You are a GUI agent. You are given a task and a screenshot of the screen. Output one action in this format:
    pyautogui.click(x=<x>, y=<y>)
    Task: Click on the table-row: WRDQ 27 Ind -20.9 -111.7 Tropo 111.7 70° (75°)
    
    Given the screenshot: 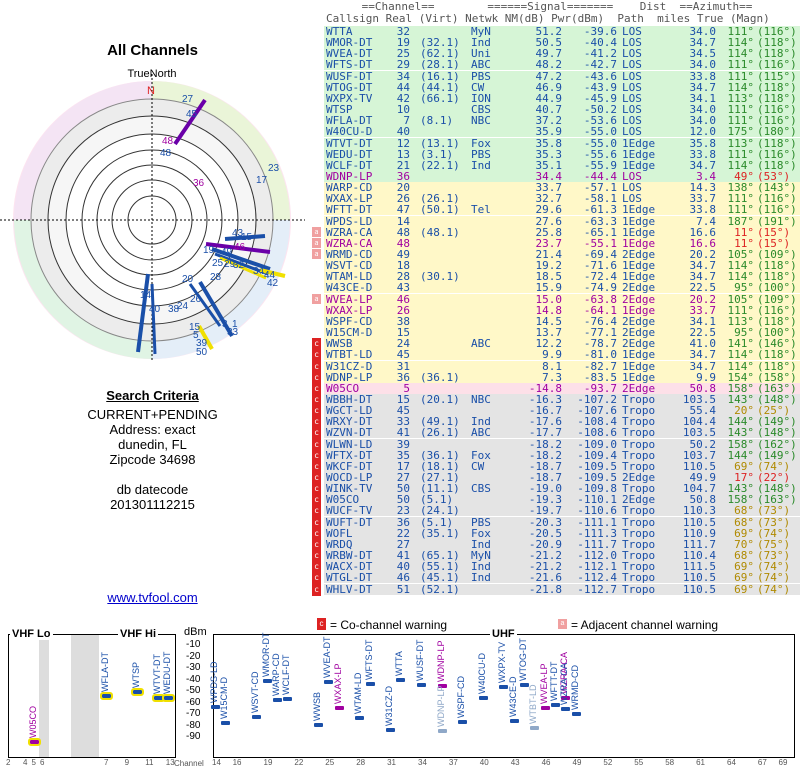 What is the action you would take?
    pyautogui.click(x=562, y=544)
    